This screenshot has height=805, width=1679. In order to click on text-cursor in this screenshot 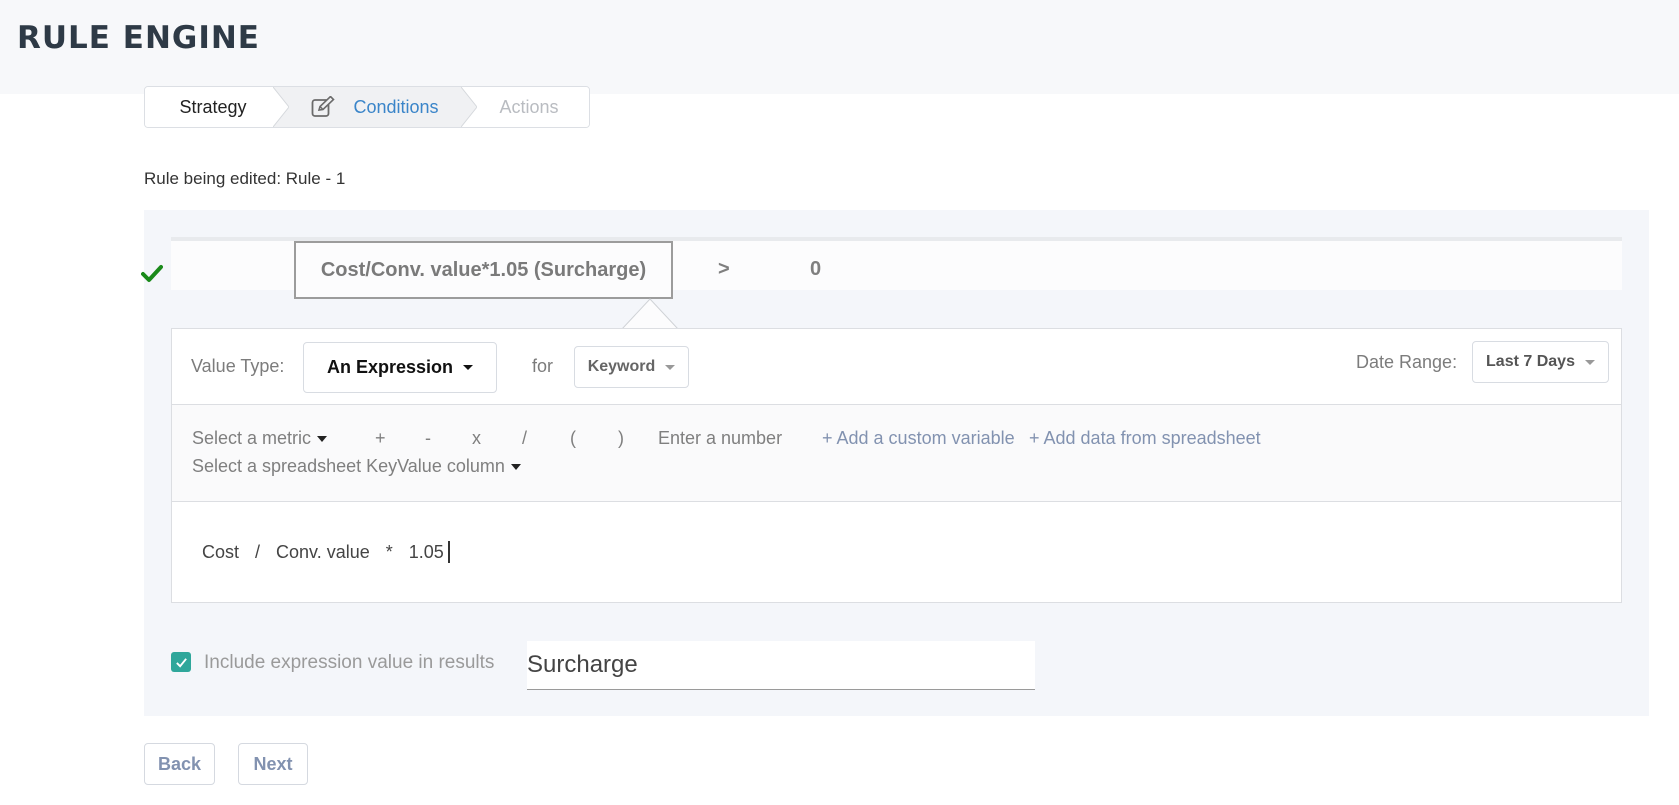, I will do `click(448, 552)`.